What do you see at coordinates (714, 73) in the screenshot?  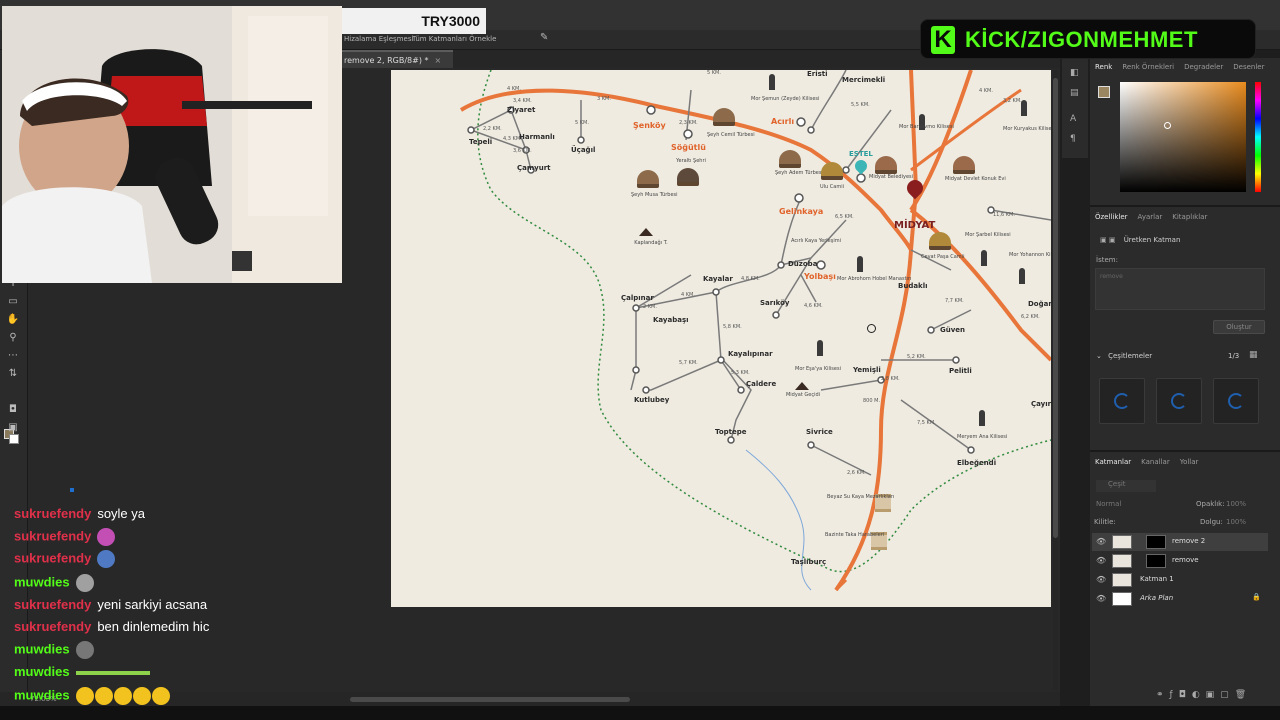 I see `distance-label: 5 KM.` at bounding box center [714, 73].